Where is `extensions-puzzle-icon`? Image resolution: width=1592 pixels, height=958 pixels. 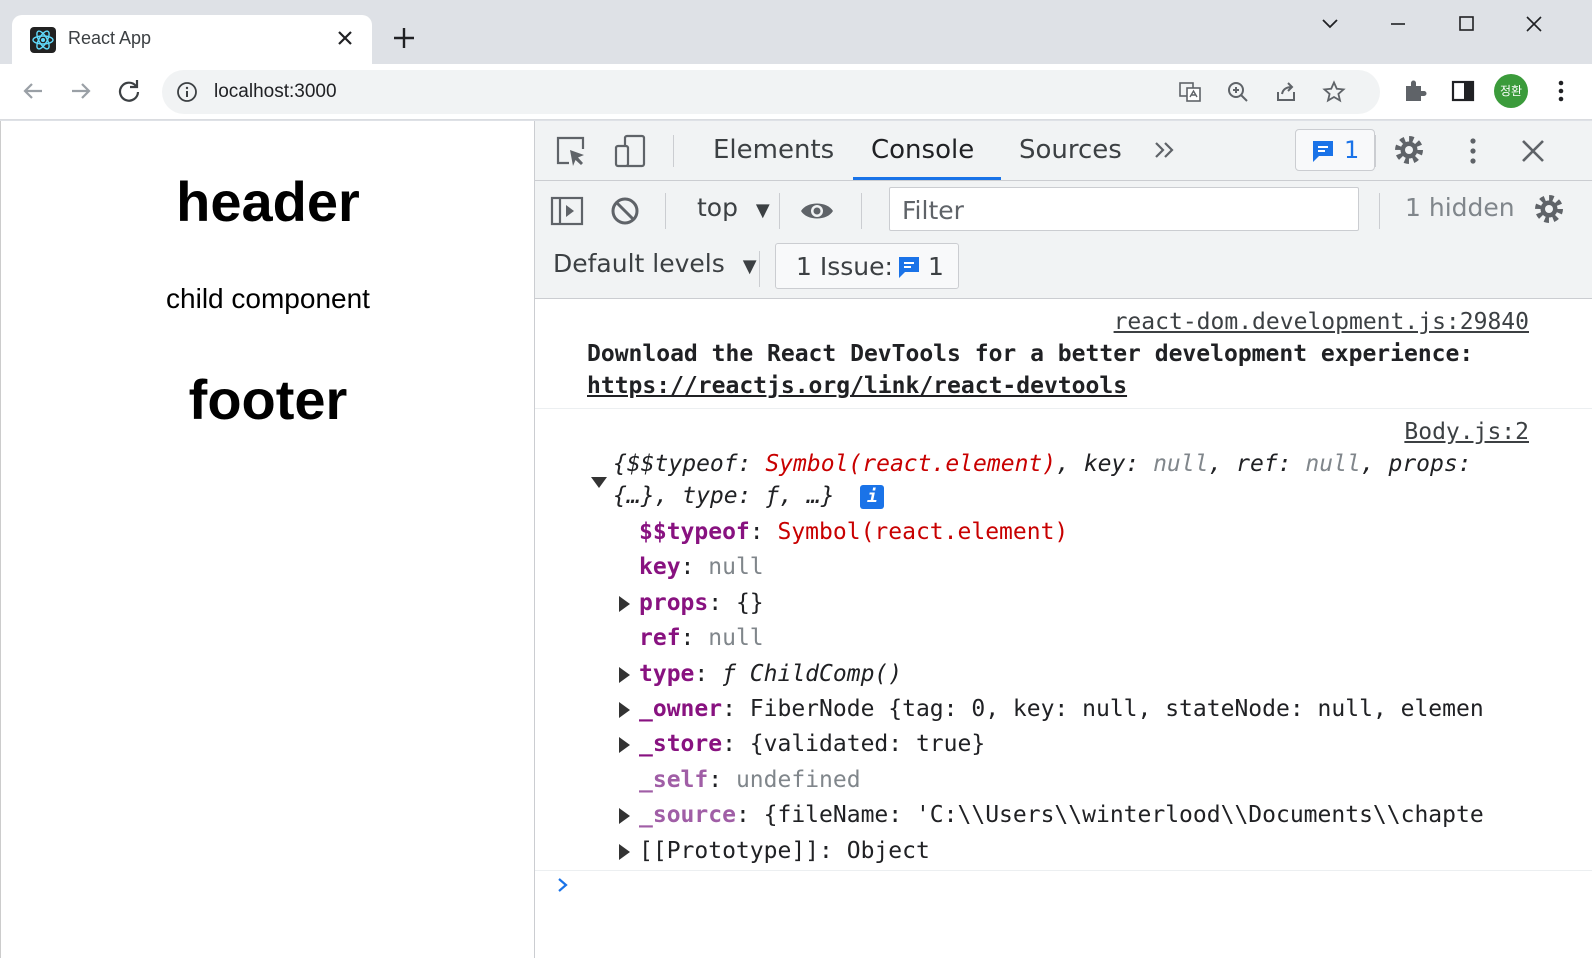 extensions-puzzle-icon is located at coordinates (1415, 91).